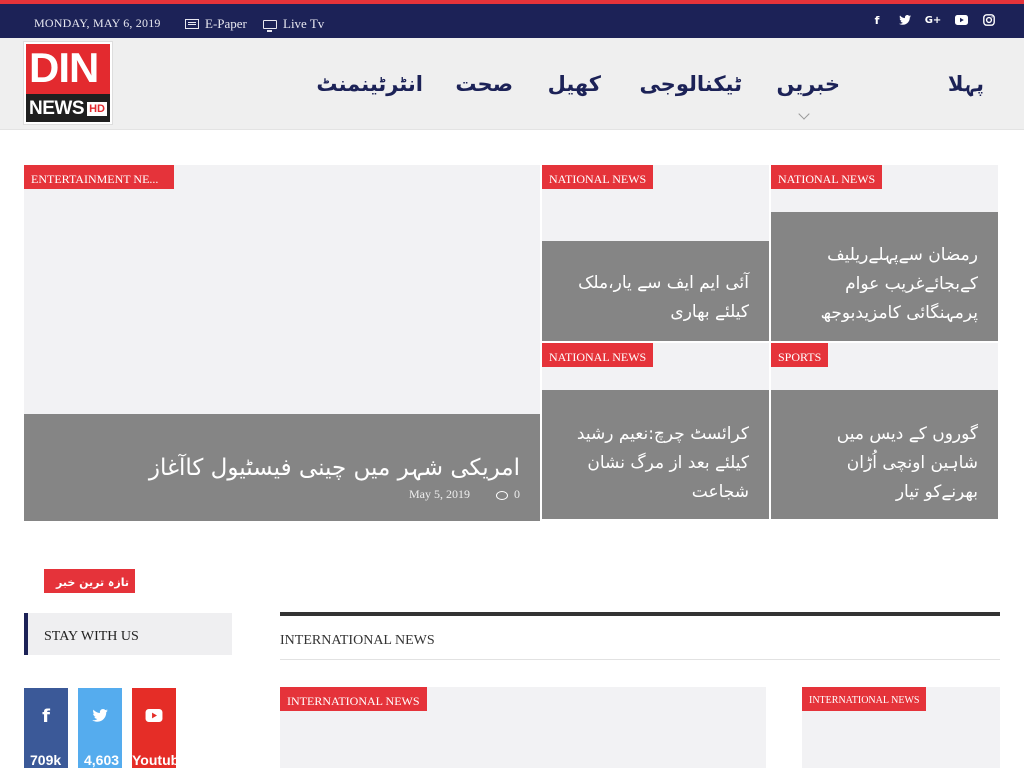  What do you see at coordinates (357, 641) in the screenshot?
I see `international-news-heading: INTERNATIONAL NEWS` at bounding box center [357, 641].